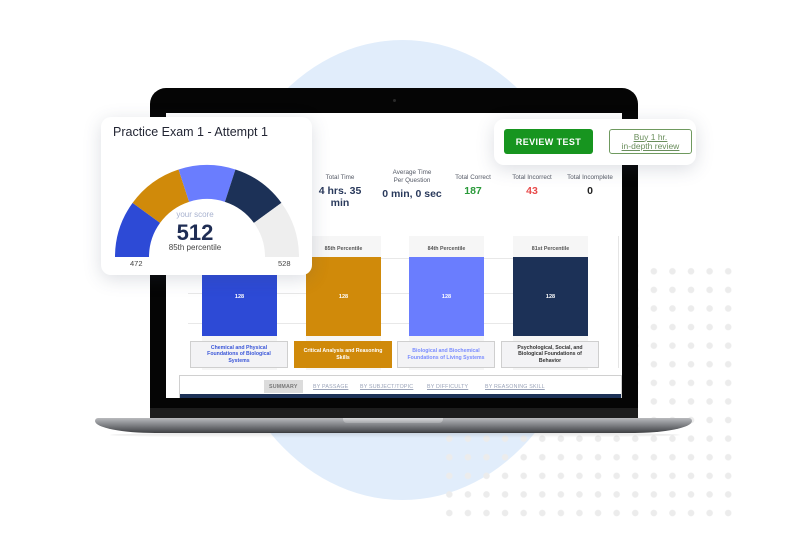 This screenshot has height=545, width=800. What do you see at coordinates (412, 194) in the screenshot?
I see `stat-value: 0 min, 0 sec` at bounding box center [412, 194].